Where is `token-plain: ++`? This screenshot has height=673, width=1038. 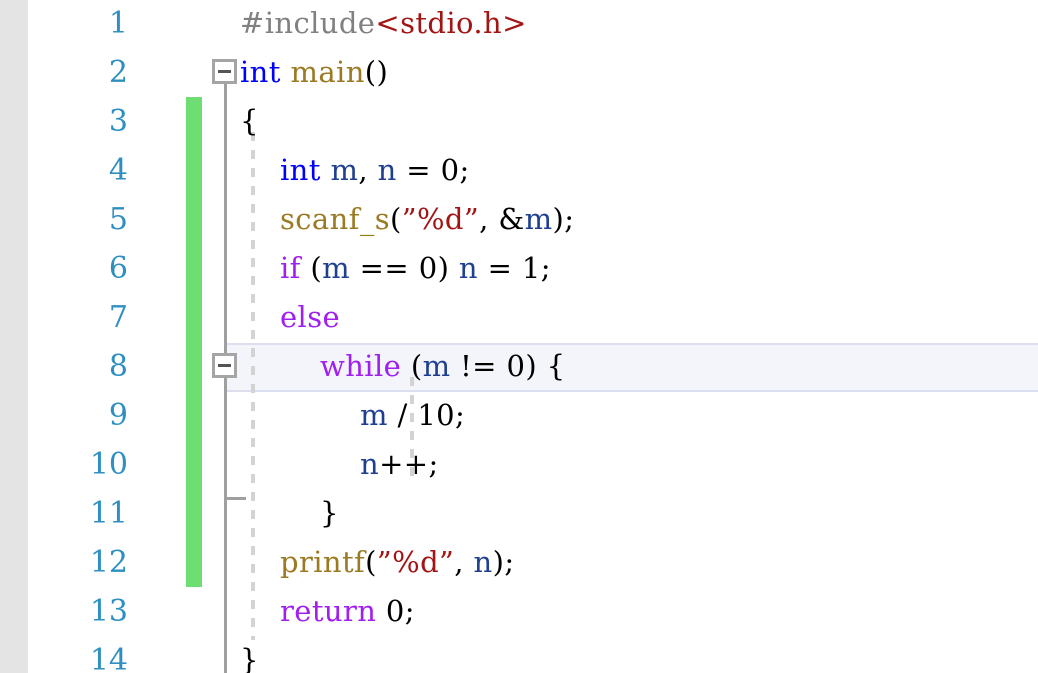
token-plain: ++ is located at coordinates (404, 464).